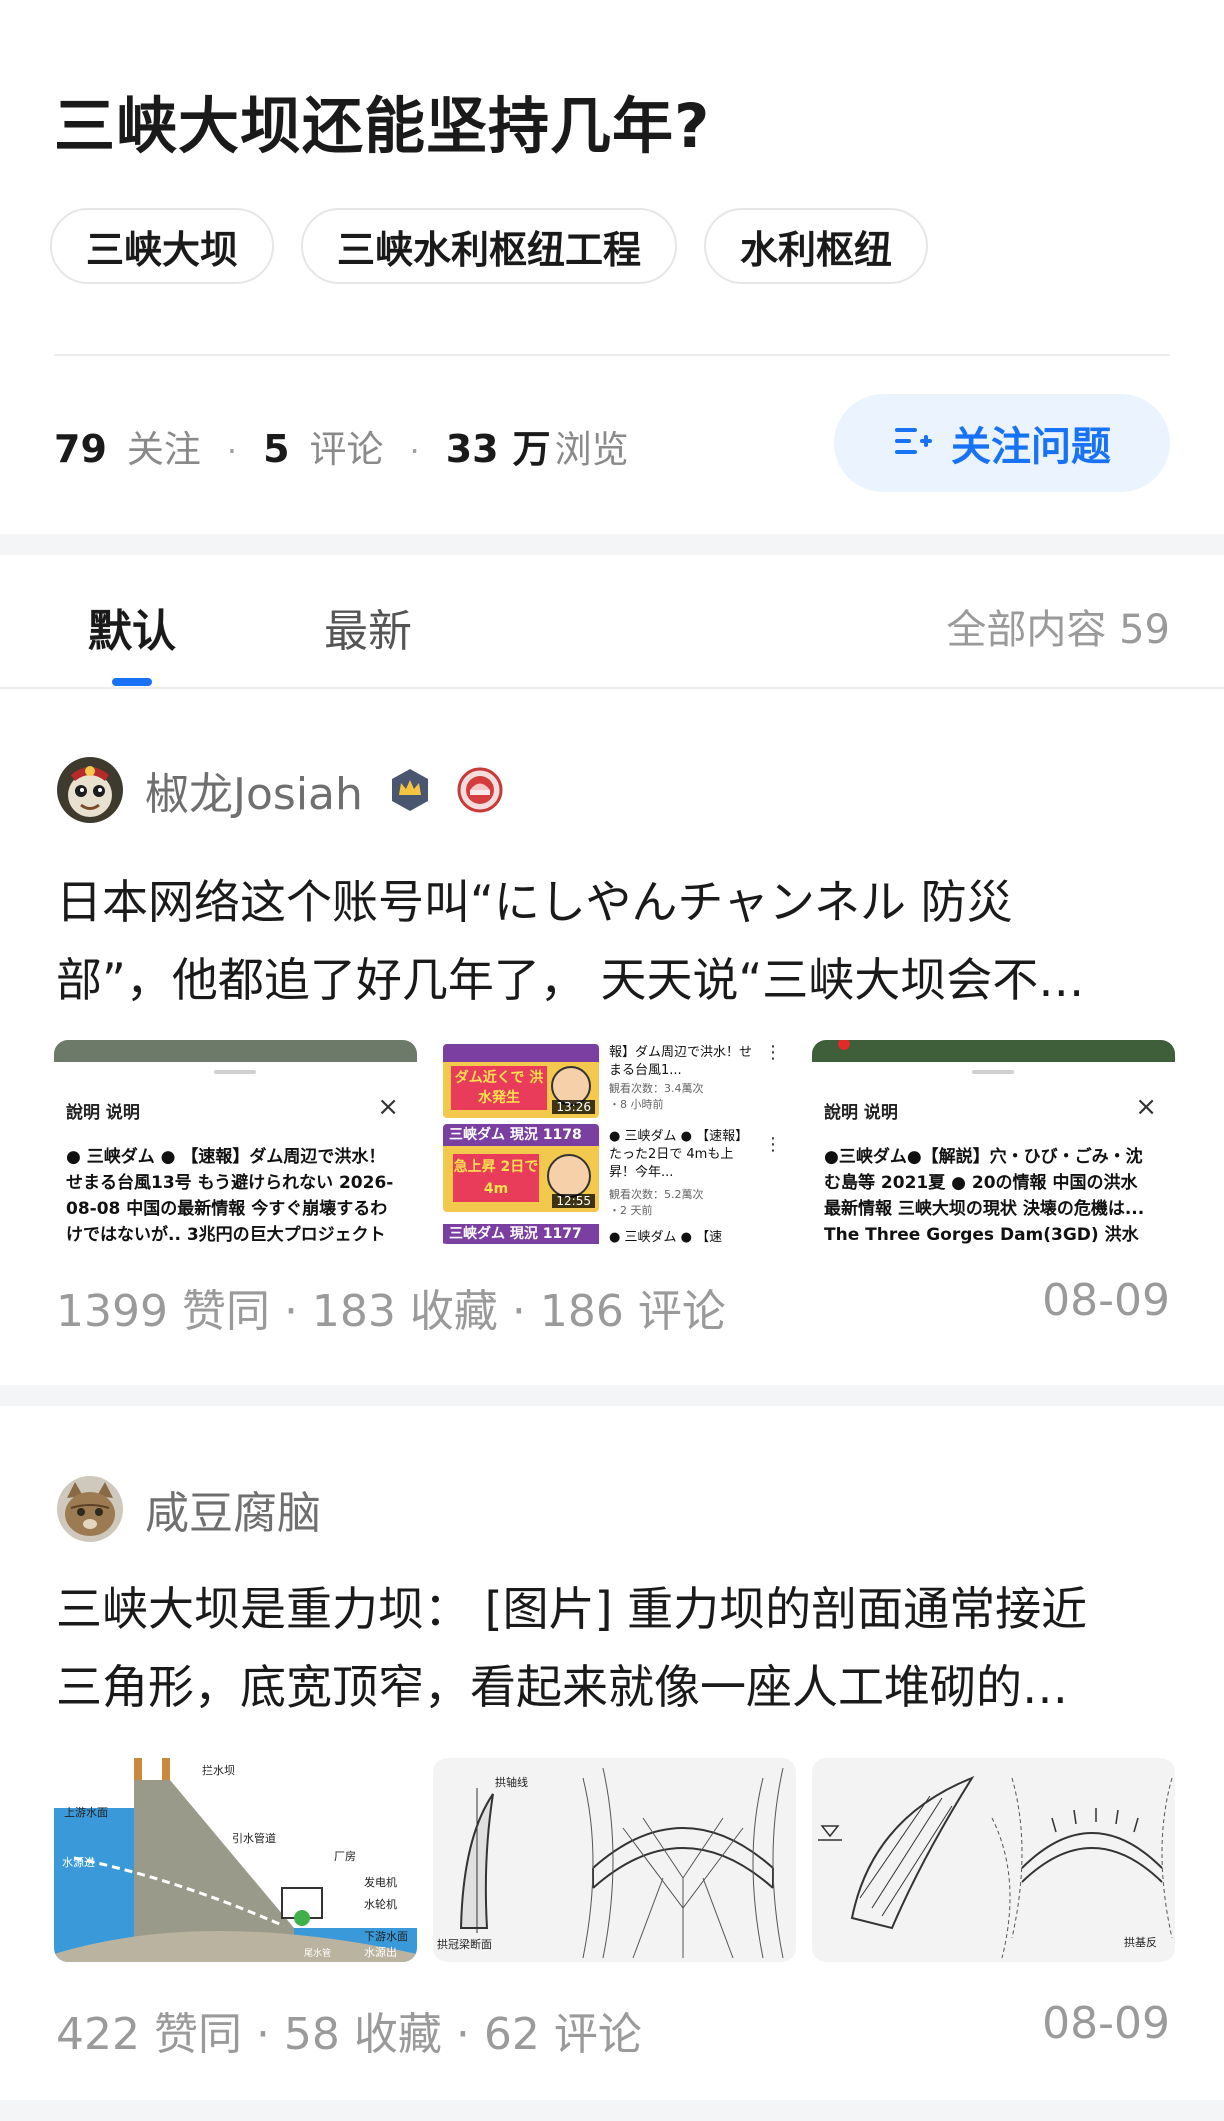 This screenshot has width=1224, height=2121. I want to click on sort-tabs: 默认 最新 全部内容 59, so click(612, 622).